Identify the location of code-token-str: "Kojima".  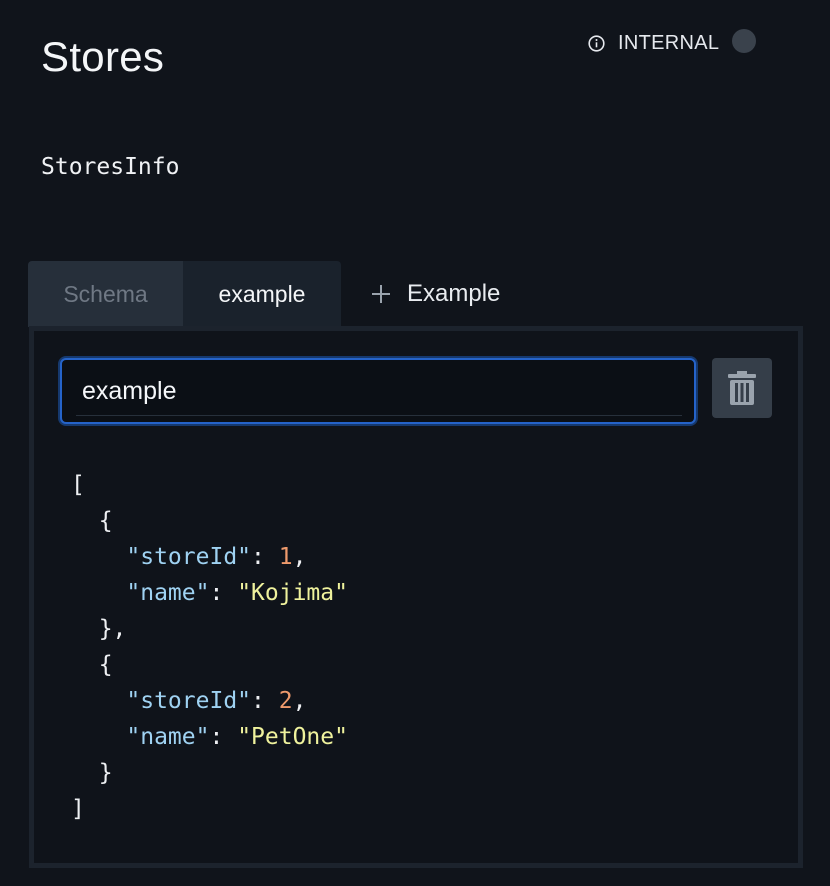
(292, 593).